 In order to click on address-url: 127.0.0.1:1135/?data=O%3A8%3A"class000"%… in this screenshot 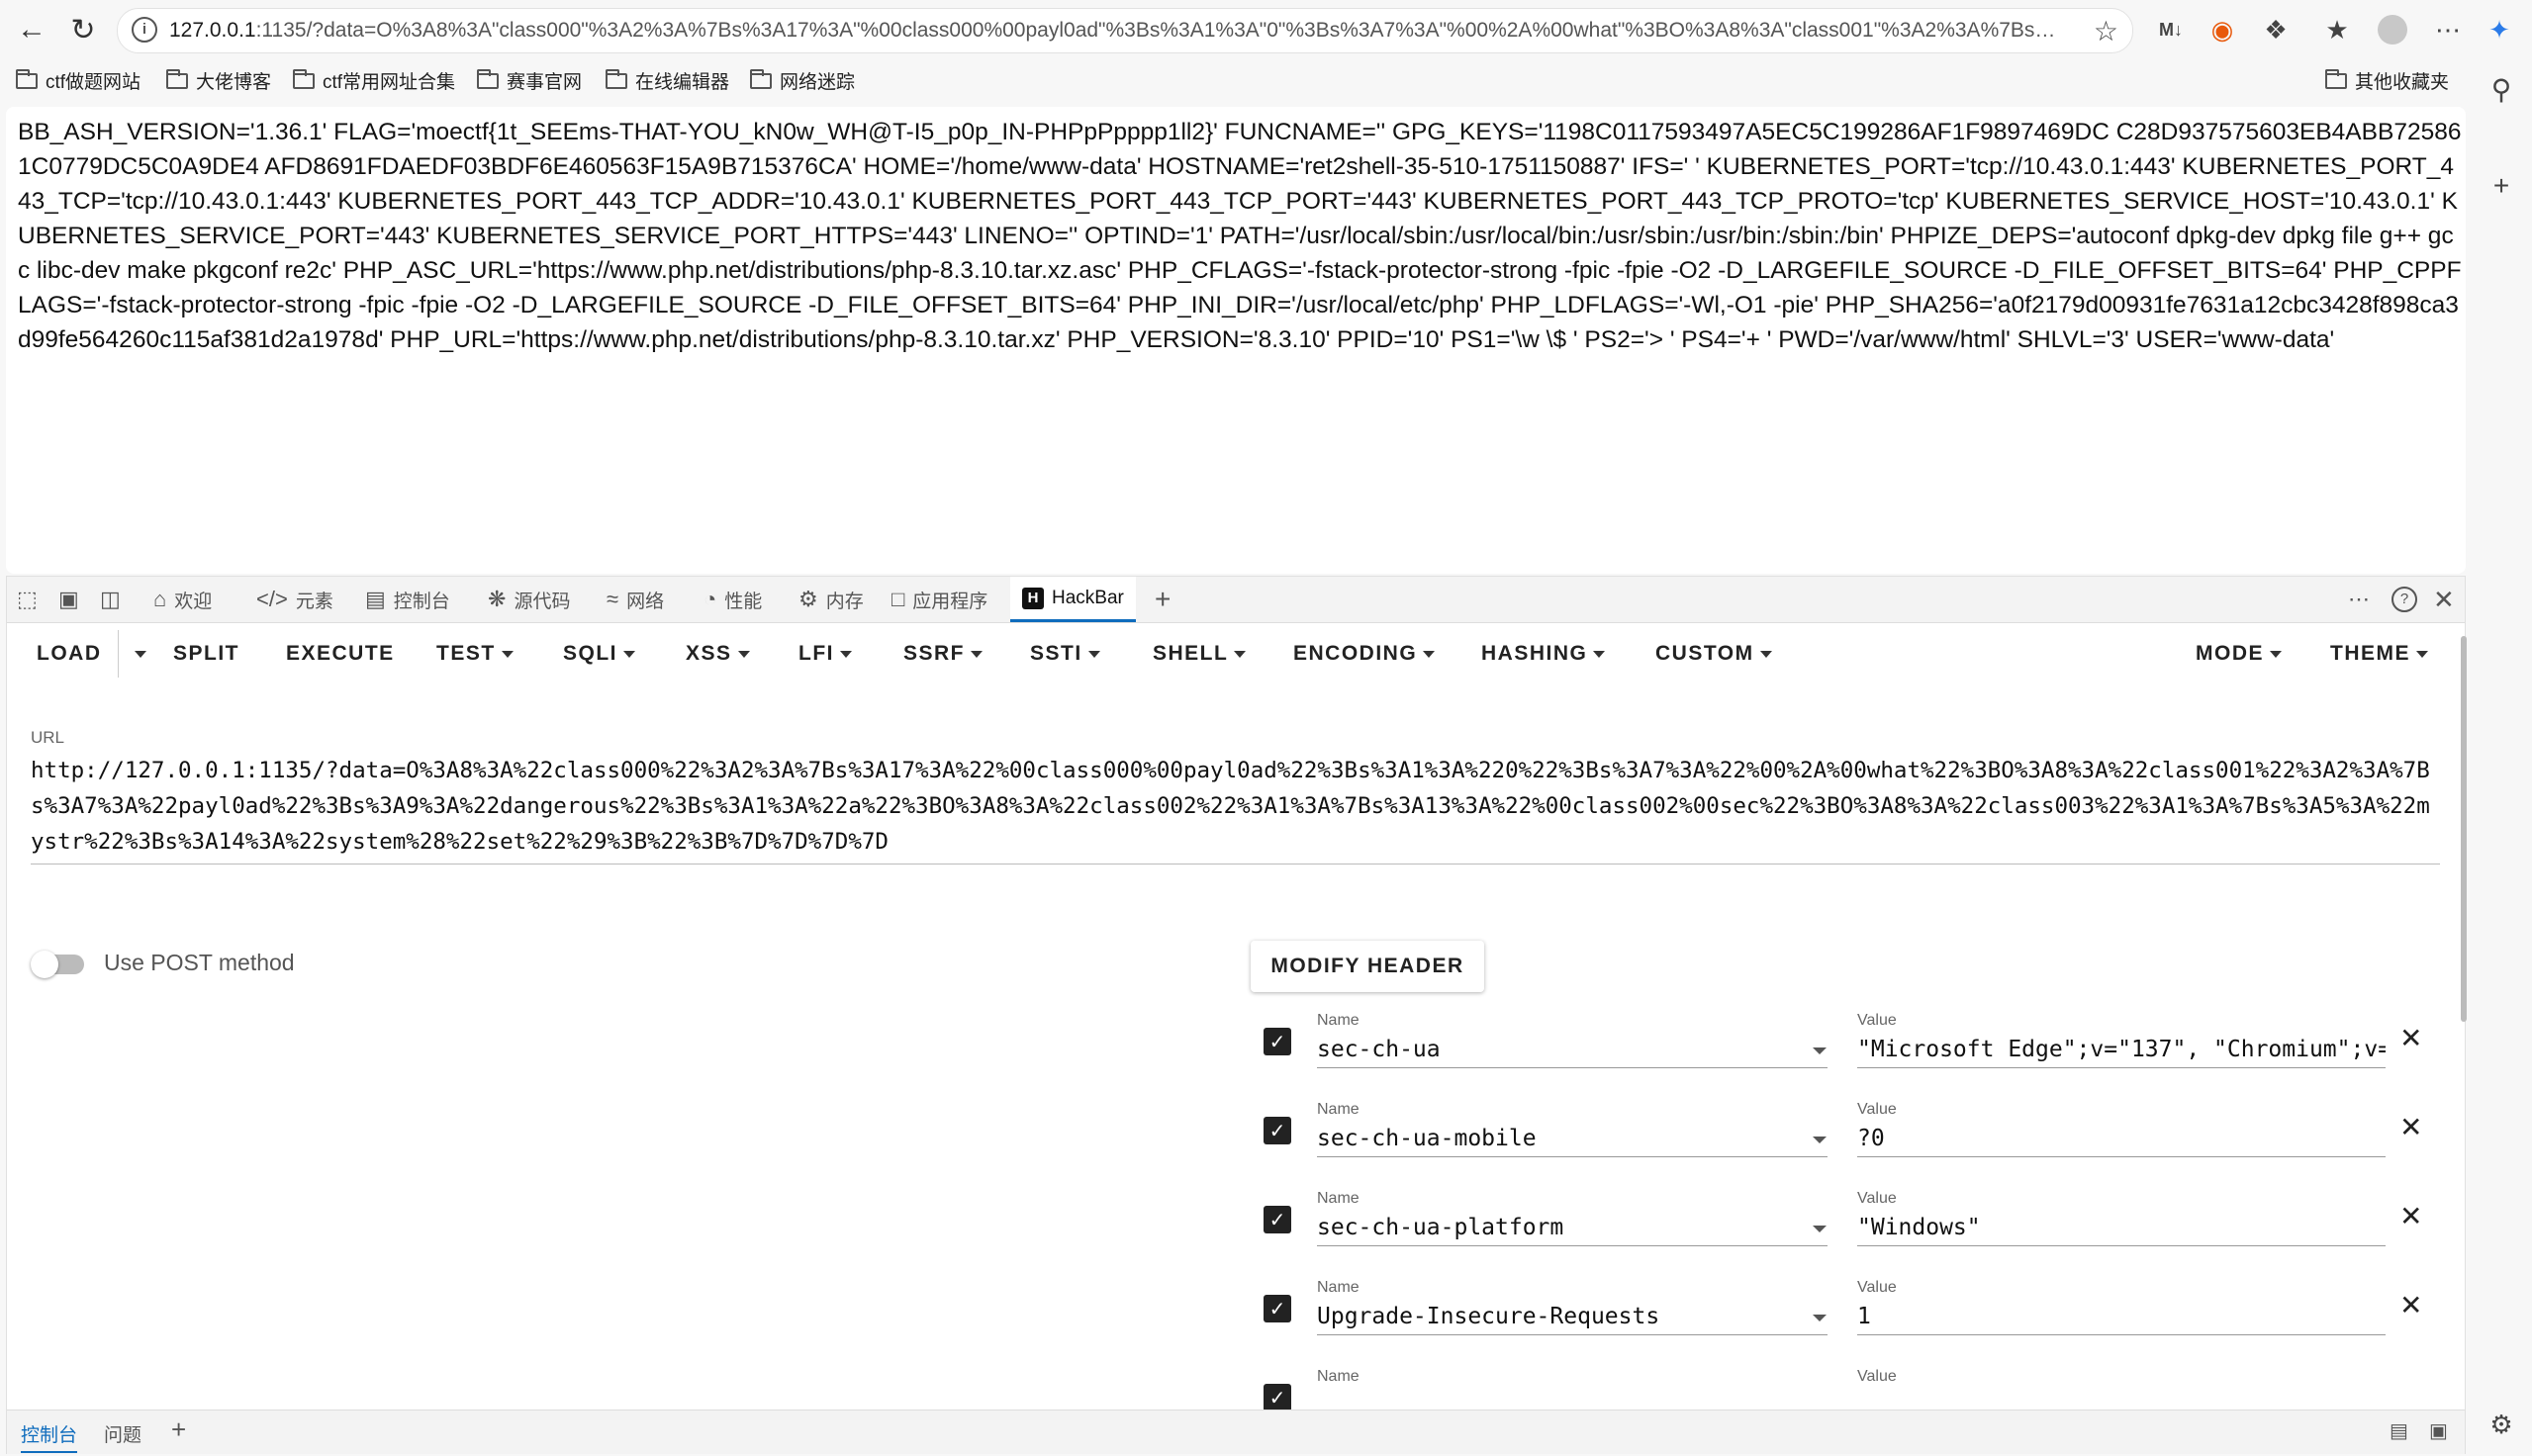, I will do `click(1119, 31)`.